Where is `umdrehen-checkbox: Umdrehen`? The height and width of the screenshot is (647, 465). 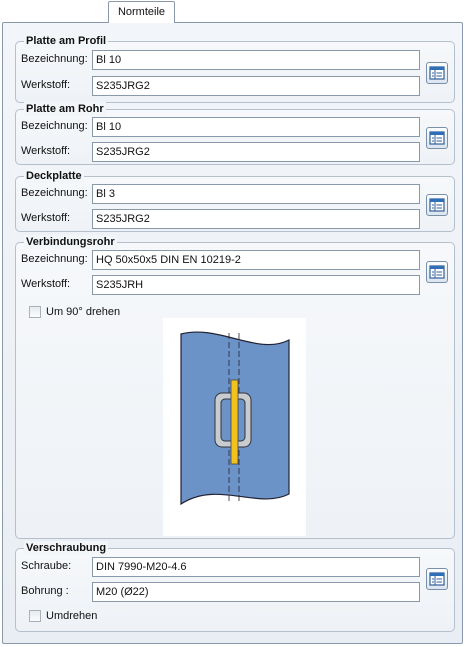 umdrehen-checkbox: Umdrehen is located at coordinates (63, 616).